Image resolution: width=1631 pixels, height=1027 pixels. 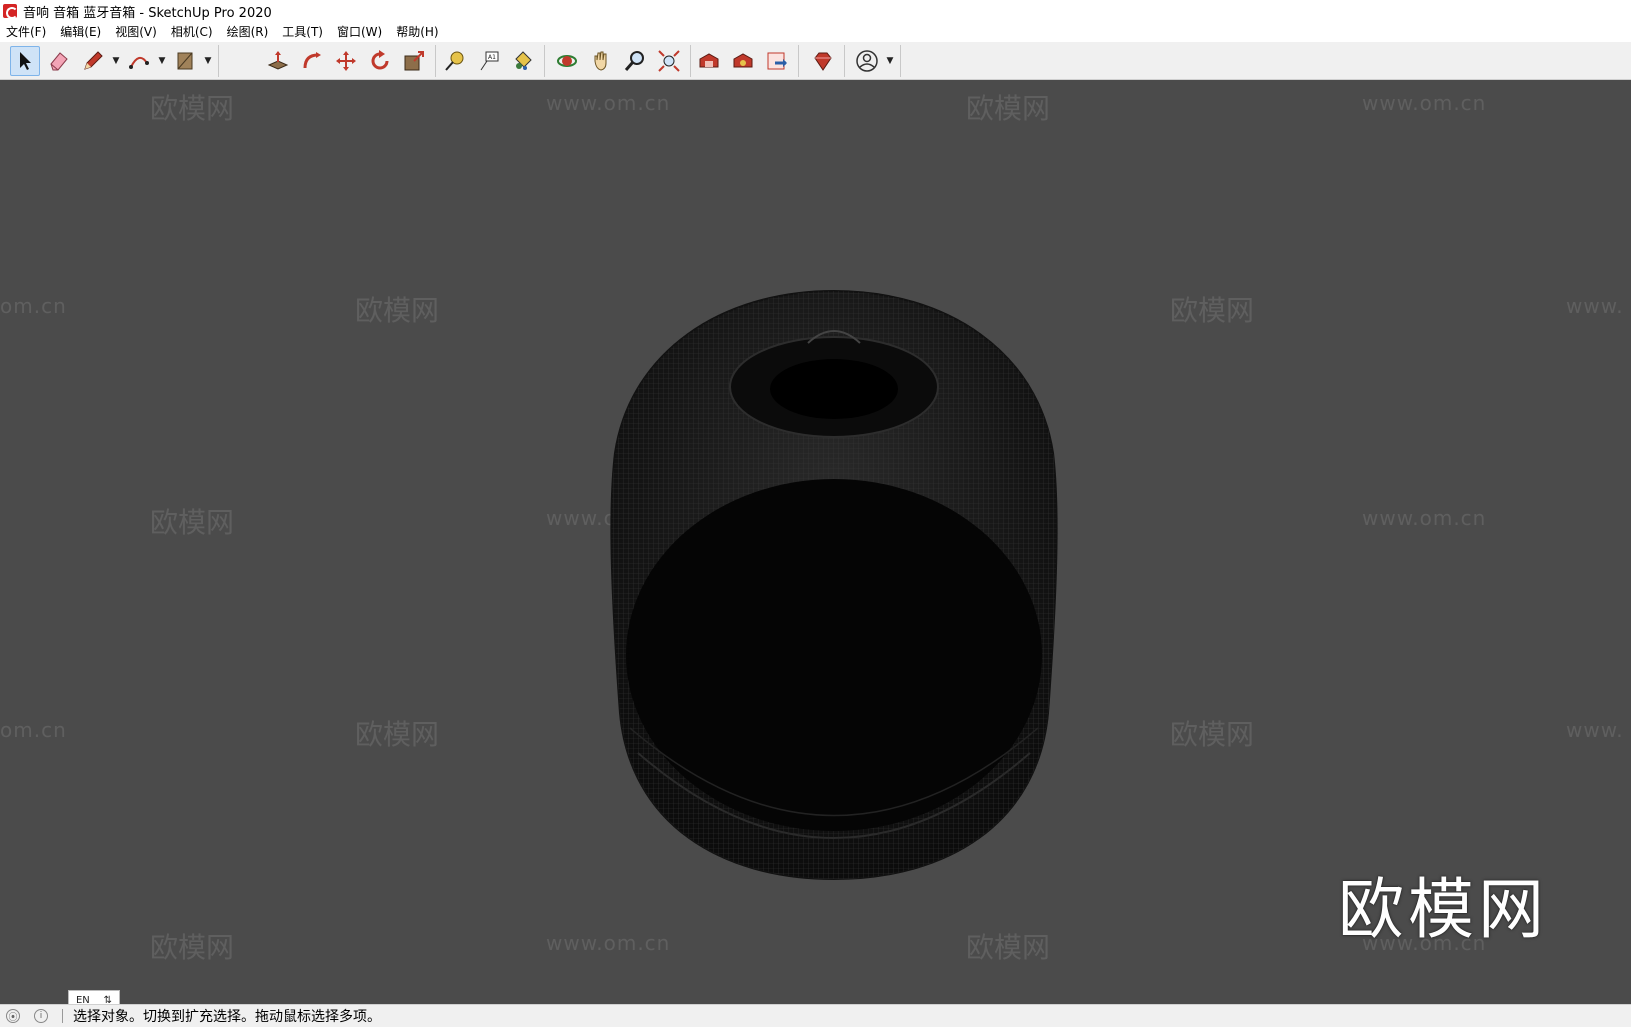 I want to click on select-tool-button, so click(x=25, y=61).